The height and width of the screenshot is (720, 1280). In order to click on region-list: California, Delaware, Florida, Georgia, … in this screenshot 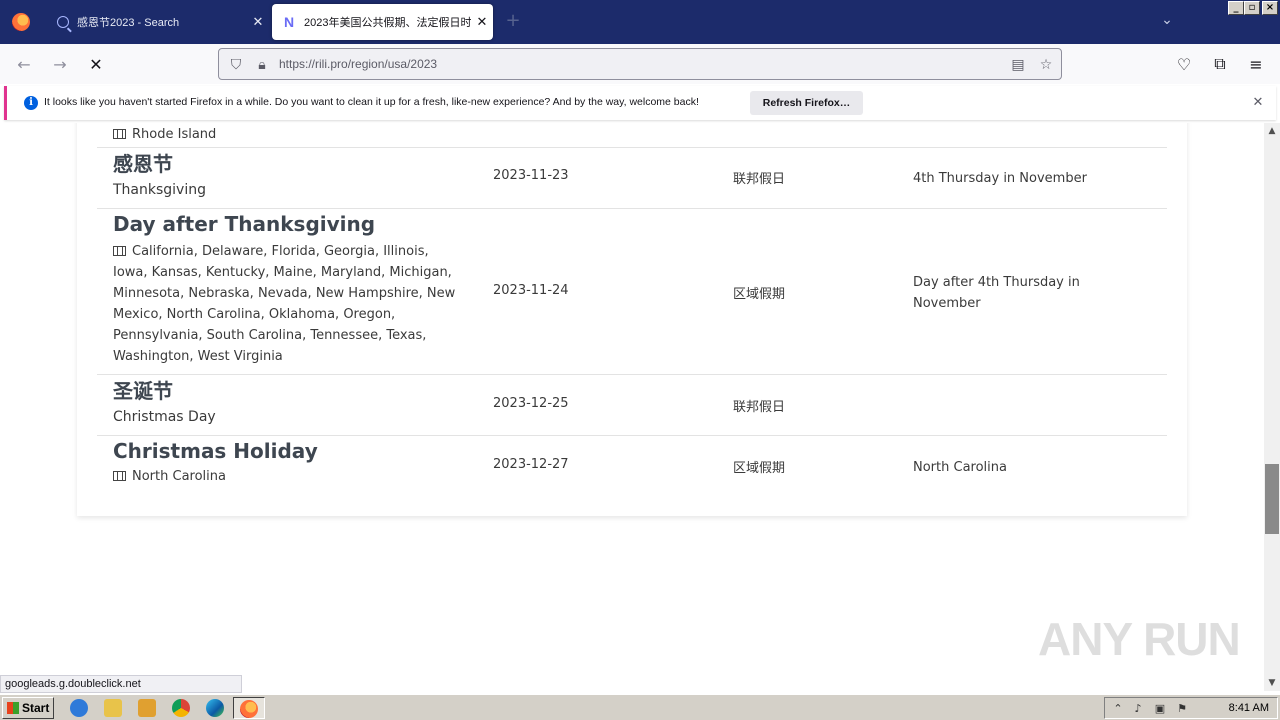, I will do `click(284, 304)`.